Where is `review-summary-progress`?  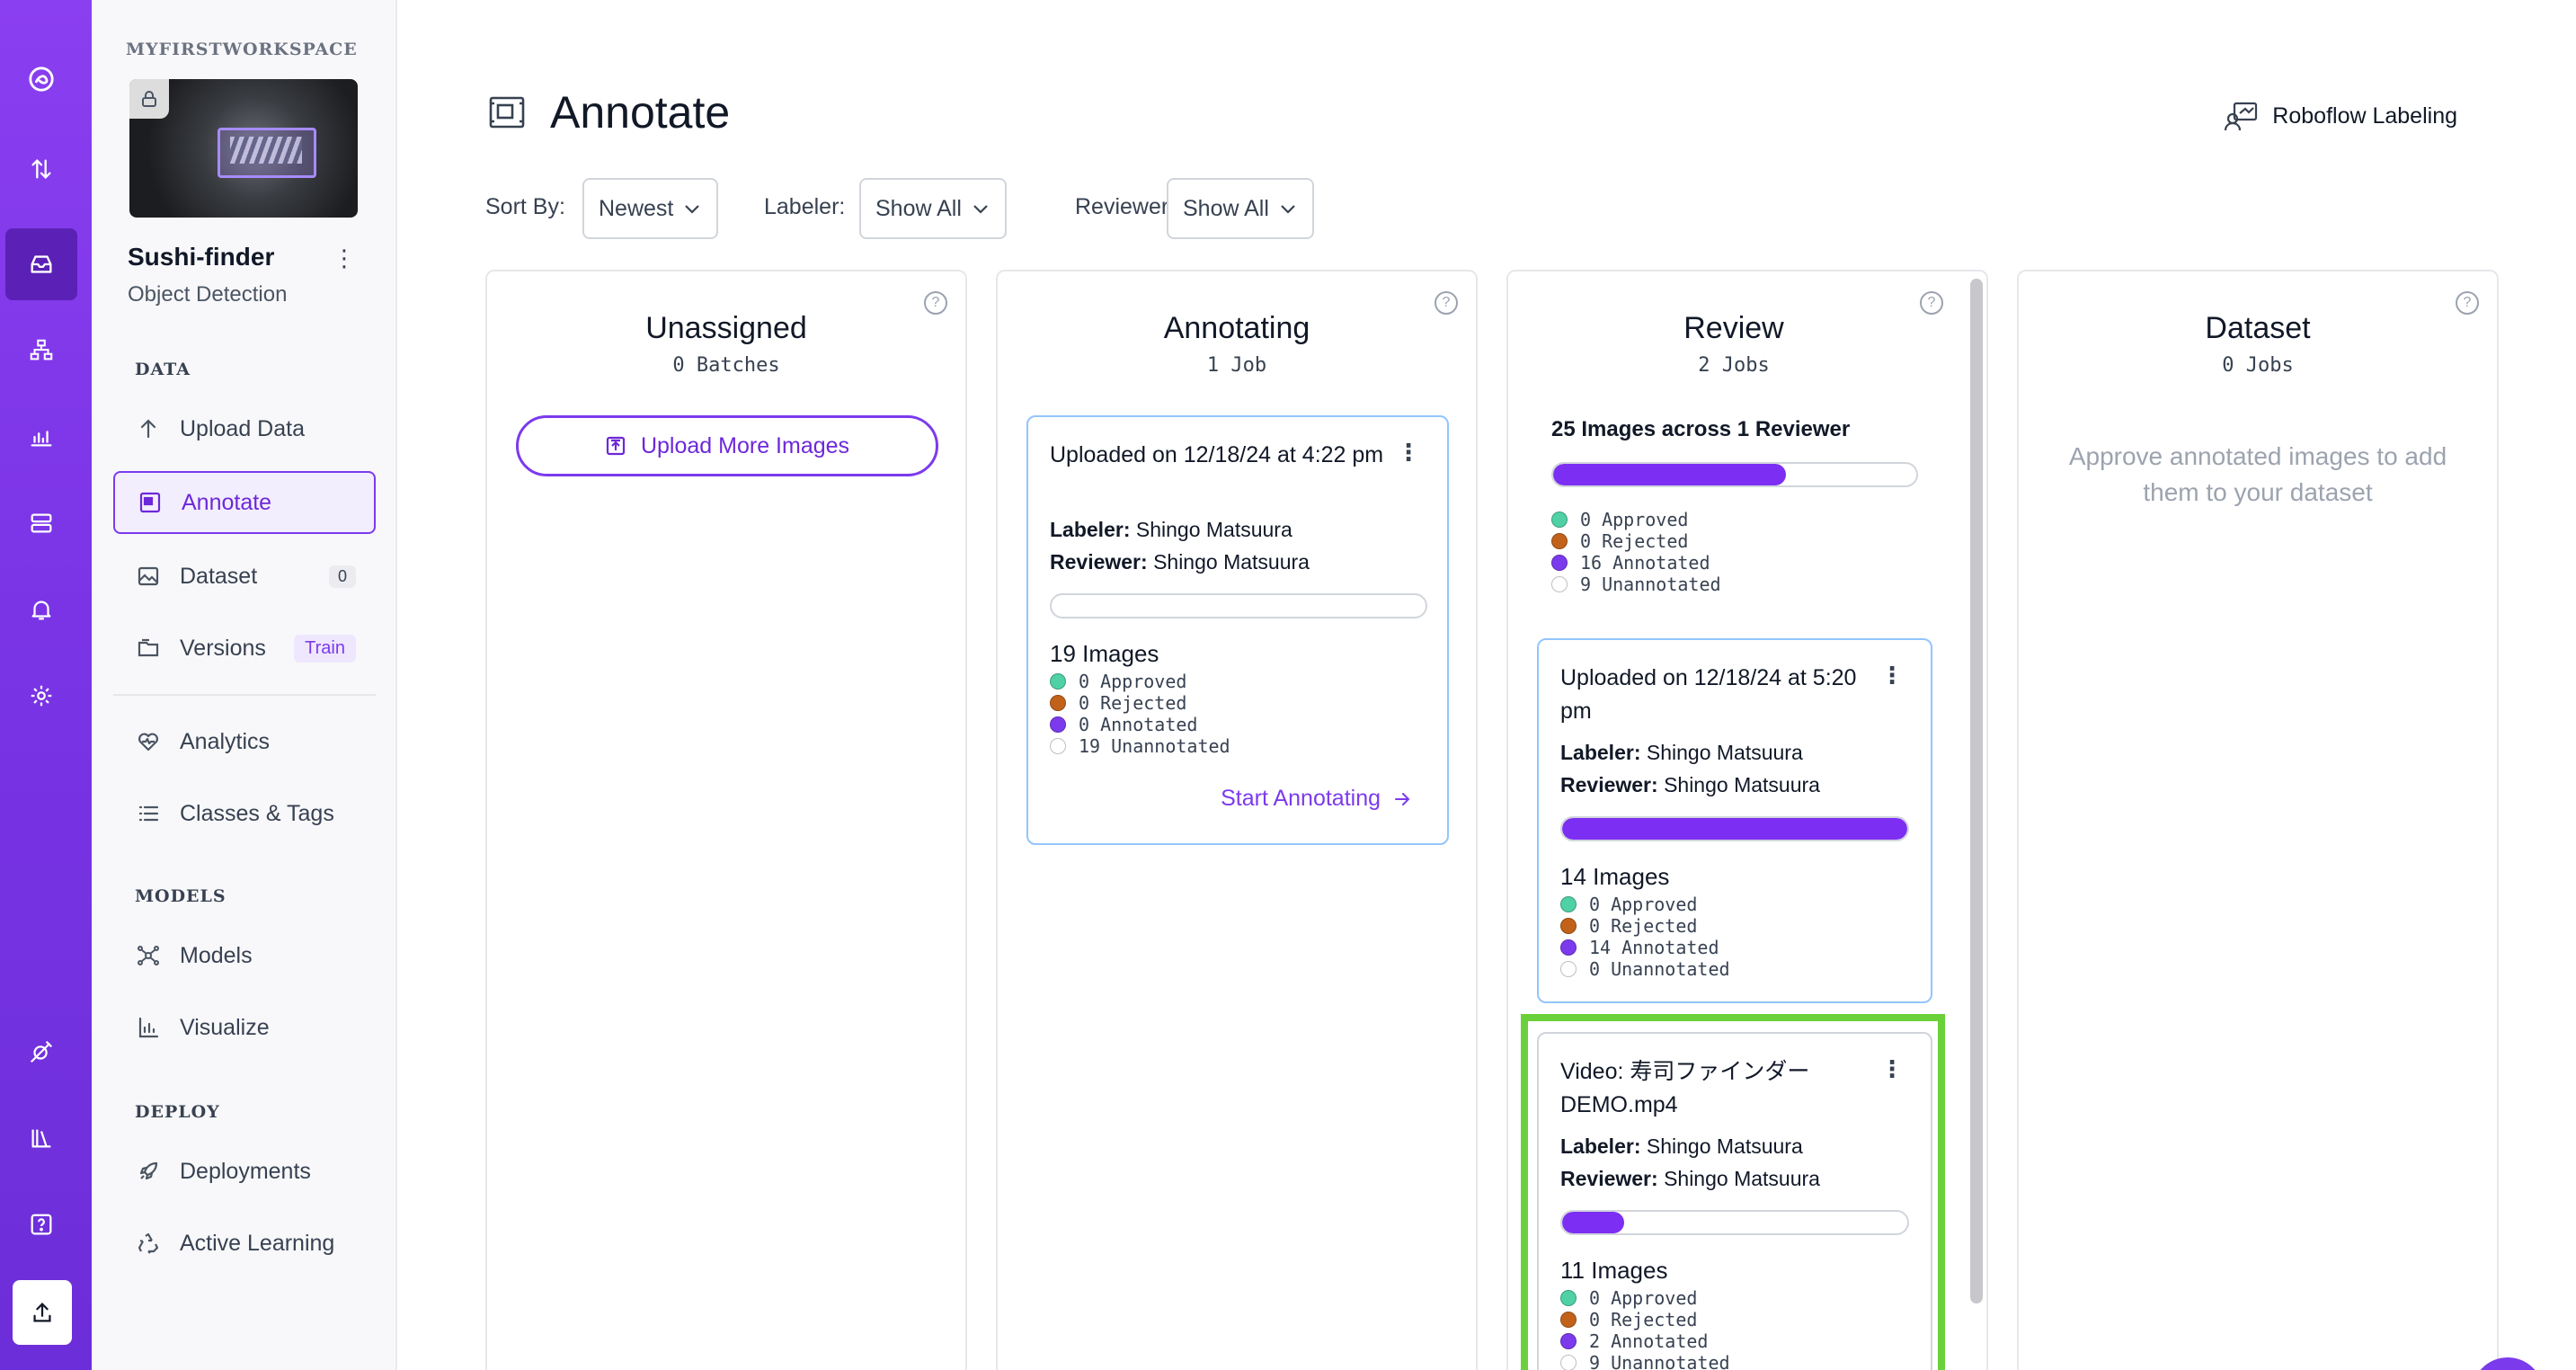 review-summary-progress is located at coordinates (1734, 474).